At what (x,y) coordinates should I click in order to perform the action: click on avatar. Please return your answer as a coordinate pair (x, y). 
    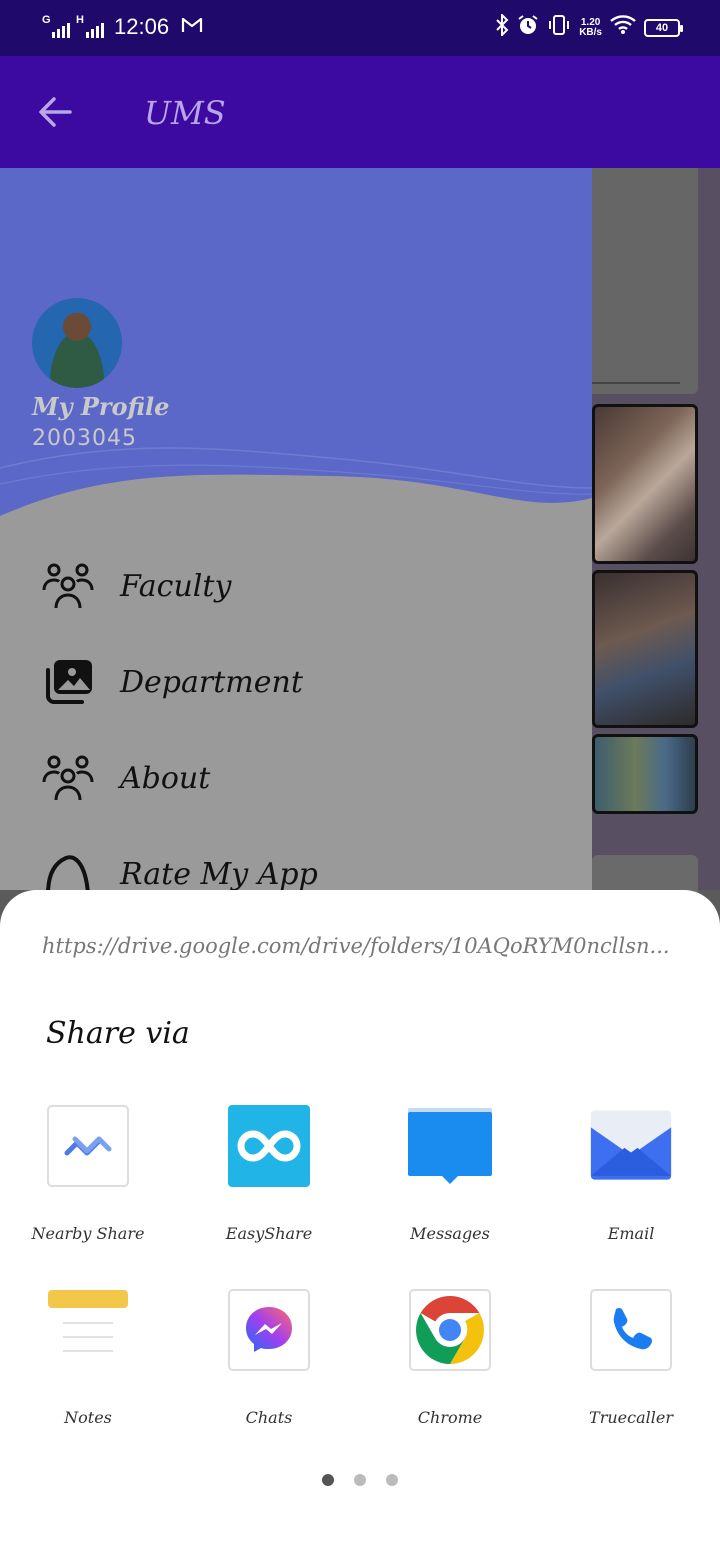
    Looking at the image, I should click on (77, 343).